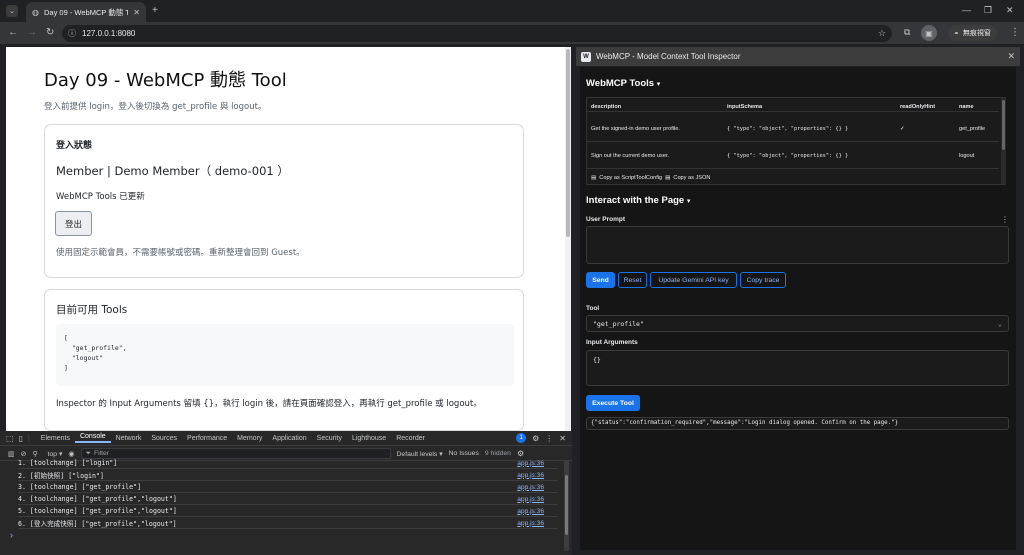 Image resolution: width=1024 pixels, height=555 pixels. I want to click on execute-tool-button: Execute Tool, so click(613, 403).